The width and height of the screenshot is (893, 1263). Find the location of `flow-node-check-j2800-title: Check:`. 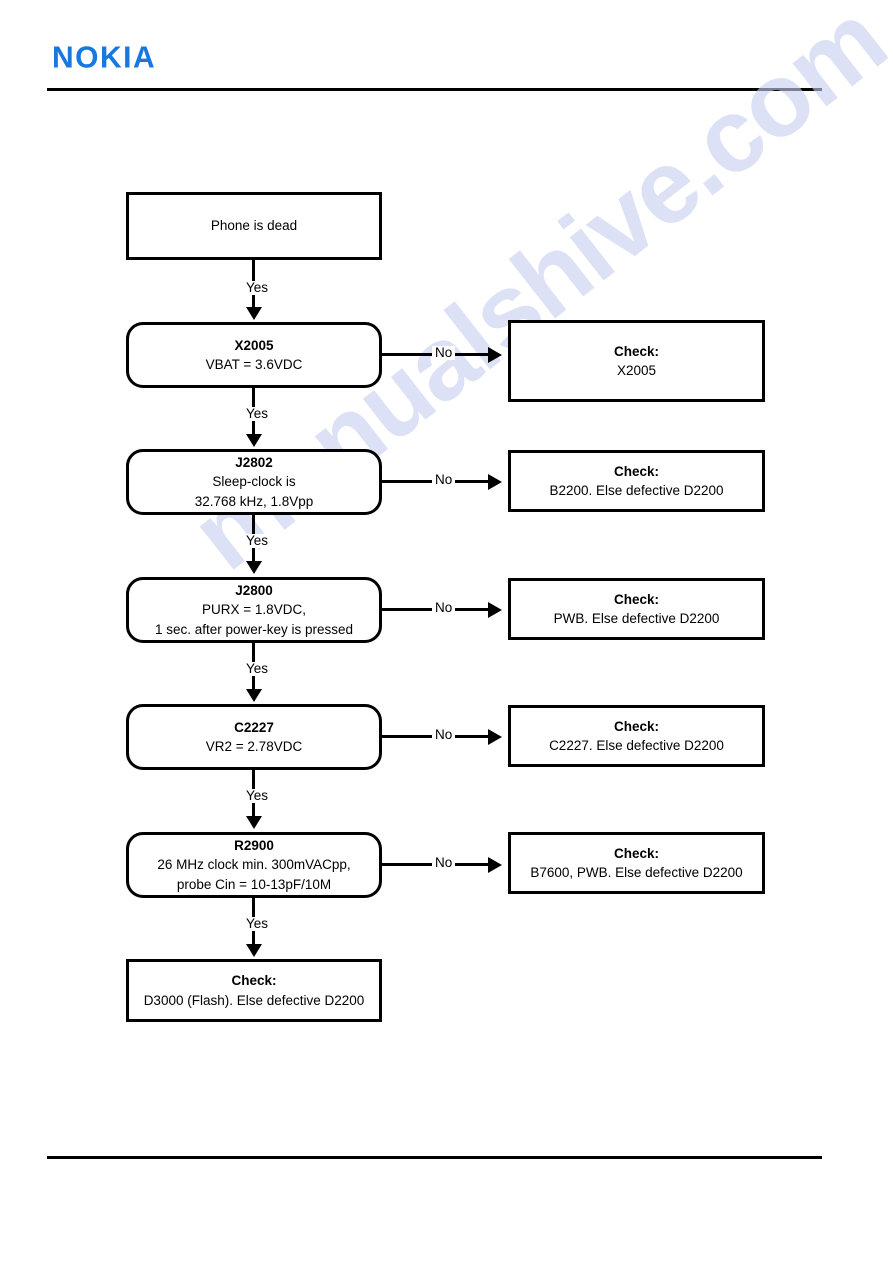

flow-node-check-j2800-title: Check: is located at coordinates (636, 599).